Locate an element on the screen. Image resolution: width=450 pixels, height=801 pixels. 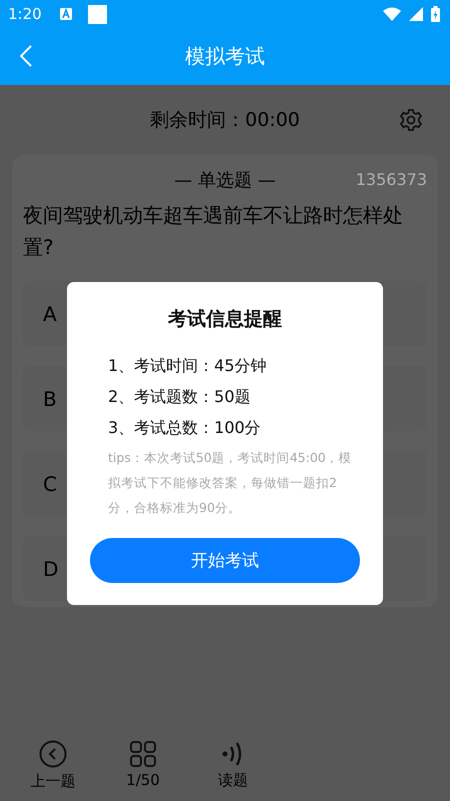
back-icon is located at coordinates (26, 56).